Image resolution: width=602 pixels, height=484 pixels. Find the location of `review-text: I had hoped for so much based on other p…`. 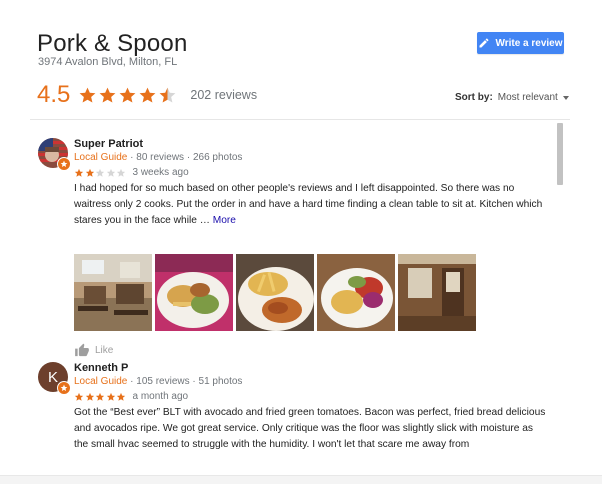

review-text: I had hoped for so much based on other p… is located at coordinates (311, 205).